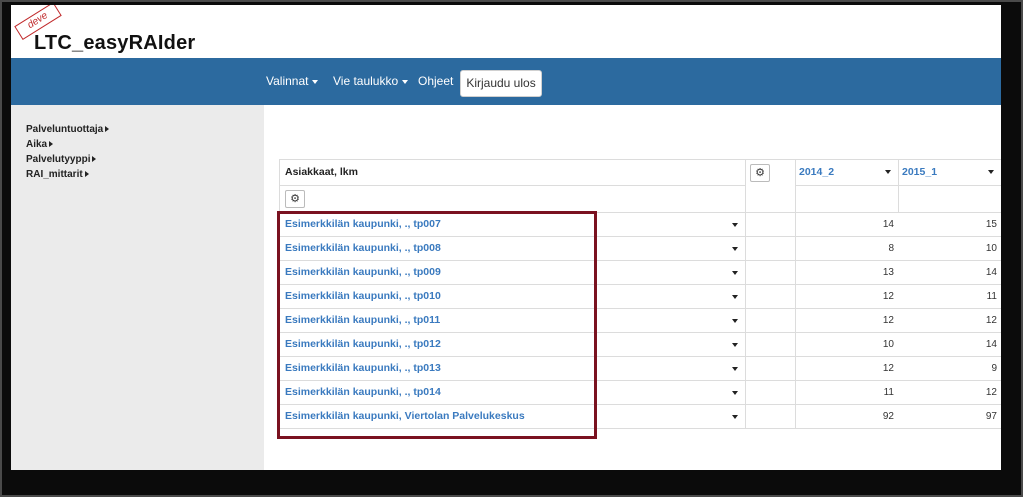 This screenshot has width=1023, height=497. I want to click on sidebar-item-palvelutyyppi: Palvelutyyppi, so click(61, 159).